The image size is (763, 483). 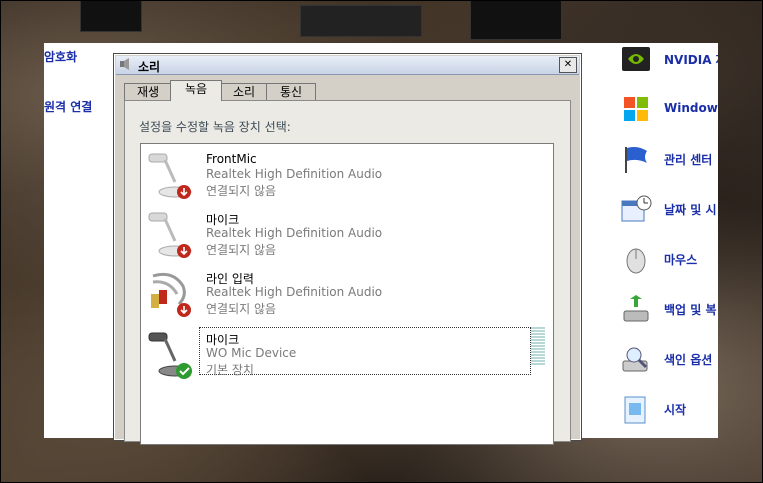 I want to click on backup-icon, so click(x=636, y=308).